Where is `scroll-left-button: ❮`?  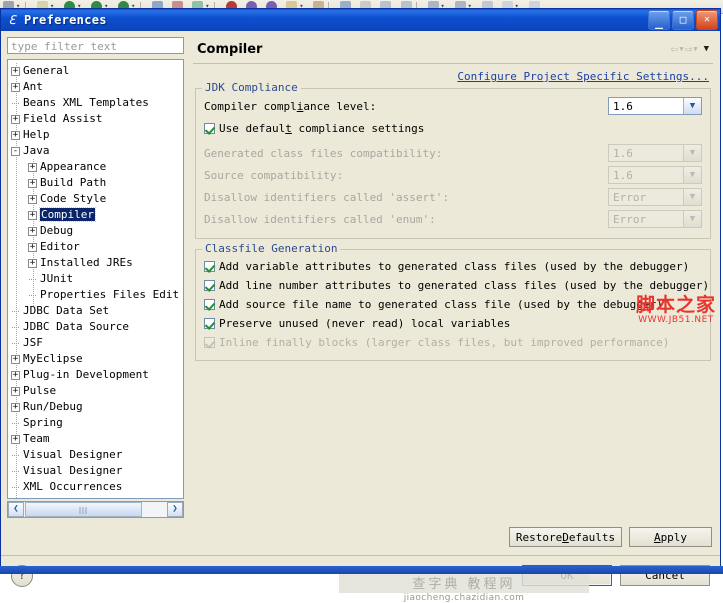 scroll-left-button: ❮ is located at coordinates (16, 509).